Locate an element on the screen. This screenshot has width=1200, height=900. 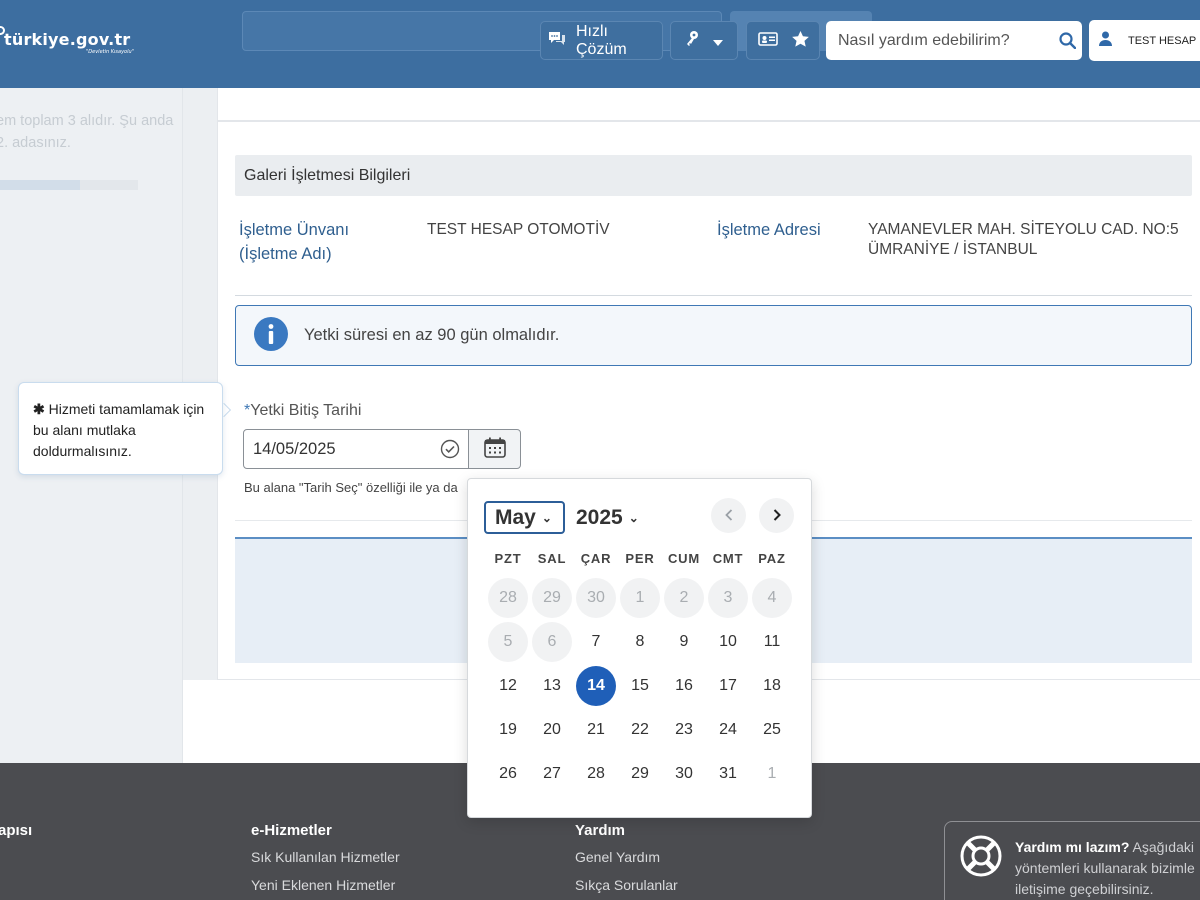
calendar-day: 26 is located at coordinates (508, 774).